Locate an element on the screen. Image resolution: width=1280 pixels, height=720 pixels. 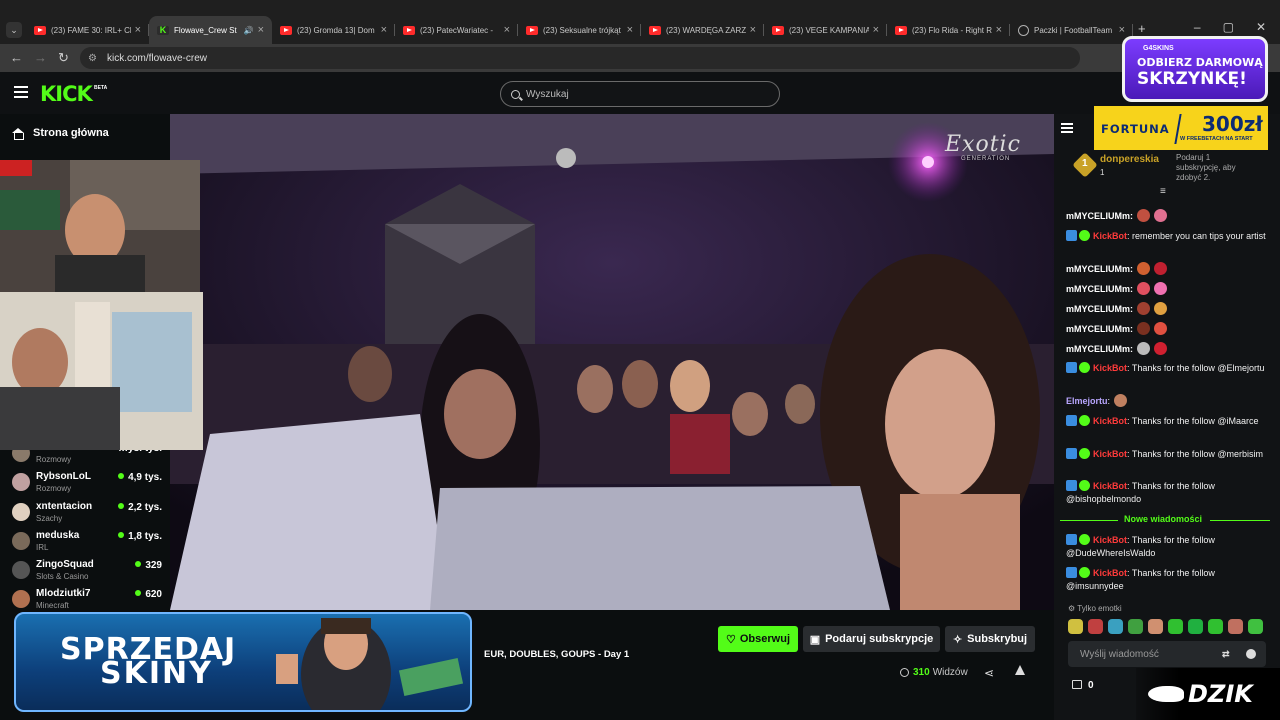
maximize-icon: ▢ is located at coordinates (1228, 27).